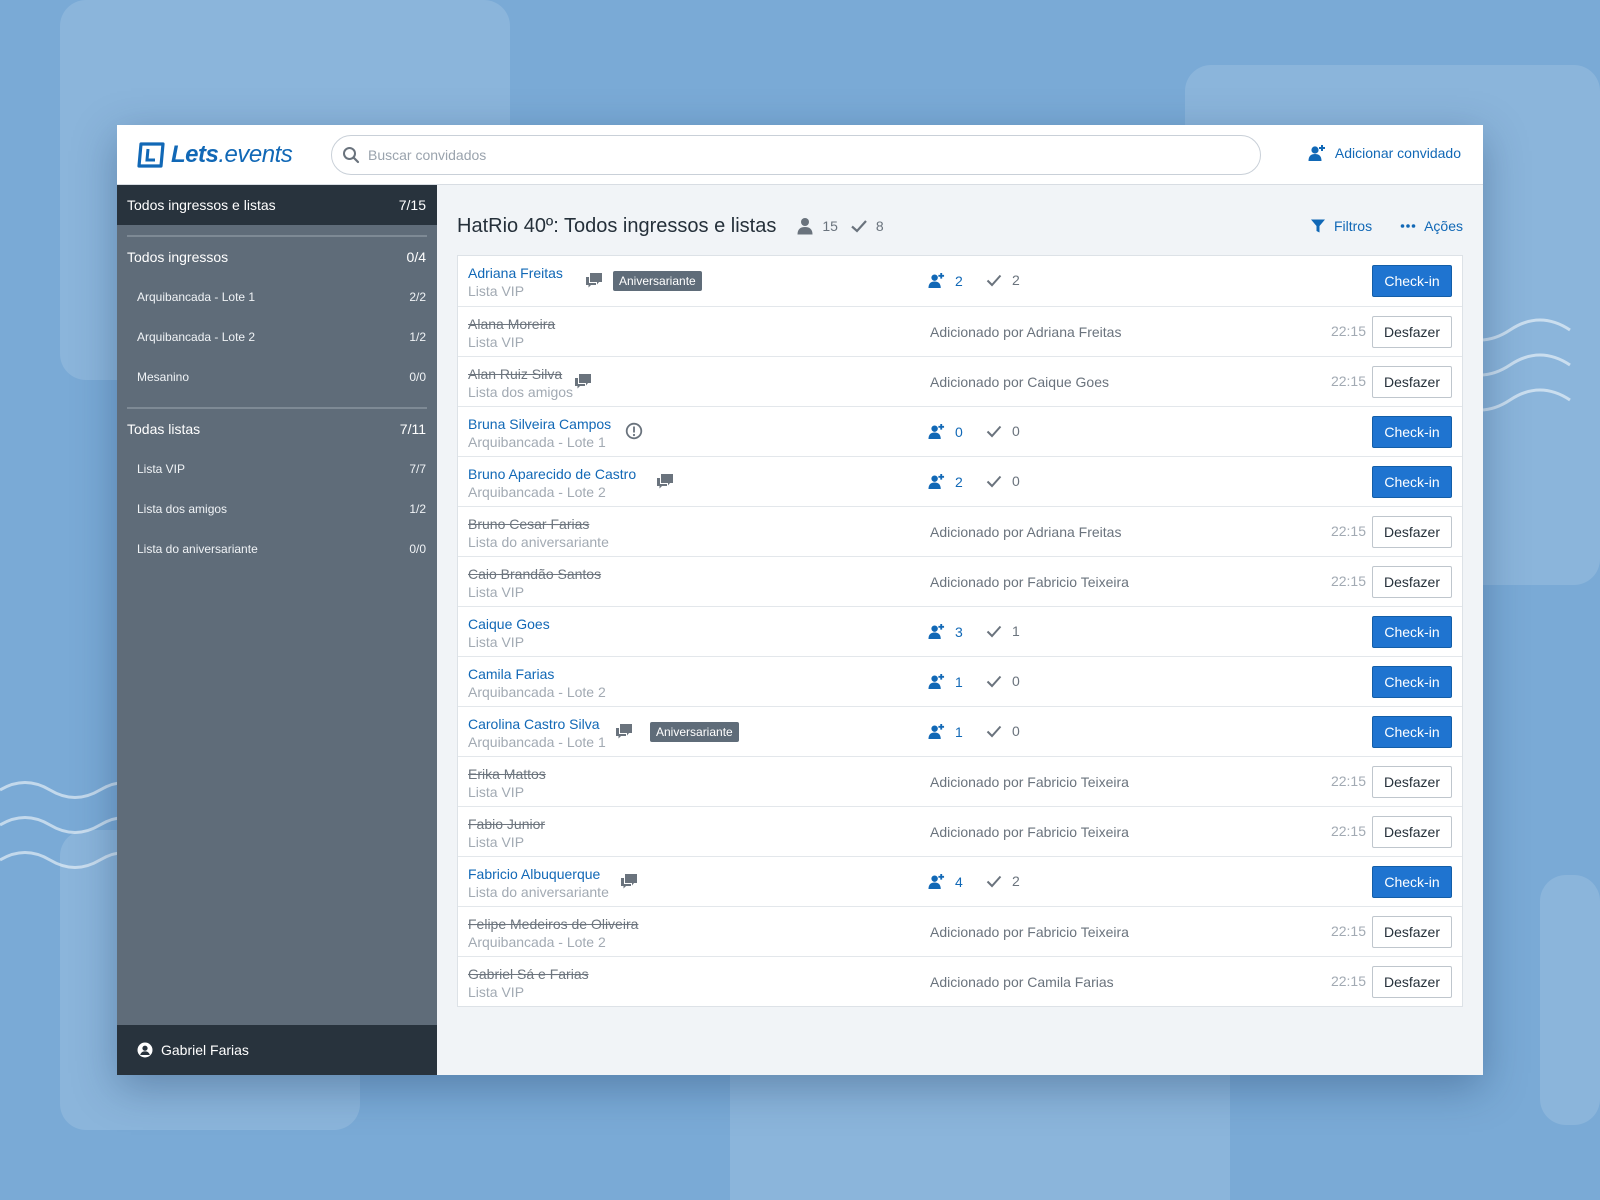 Image resolution: width=1600 pixels, height=1200 pixels. Describe the element at coordinates (945, 681) in the screenshot. I see `plus-ones: 1` at that location.